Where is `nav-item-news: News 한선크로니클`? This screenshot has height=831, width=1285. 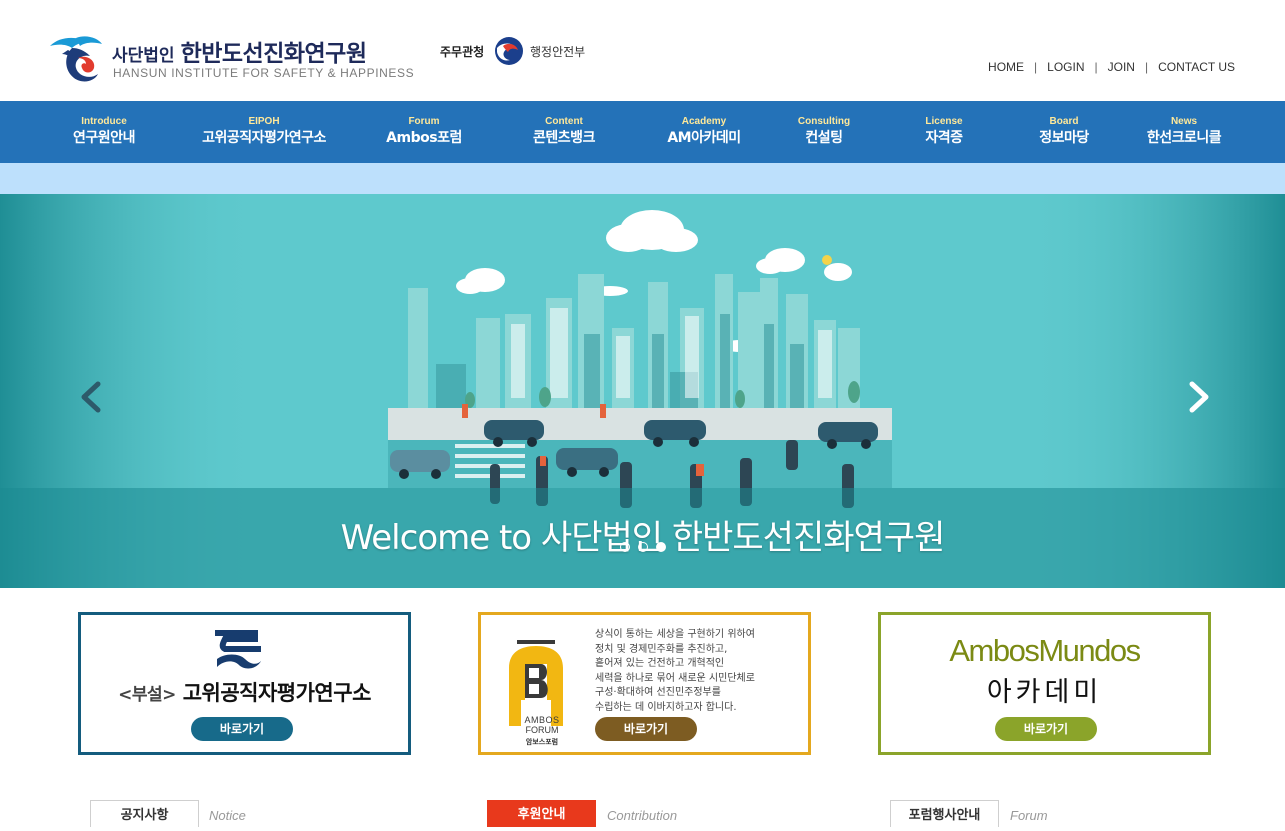
nav-item-news: News 한선크로니클 is located at coordinates (1184, 131).